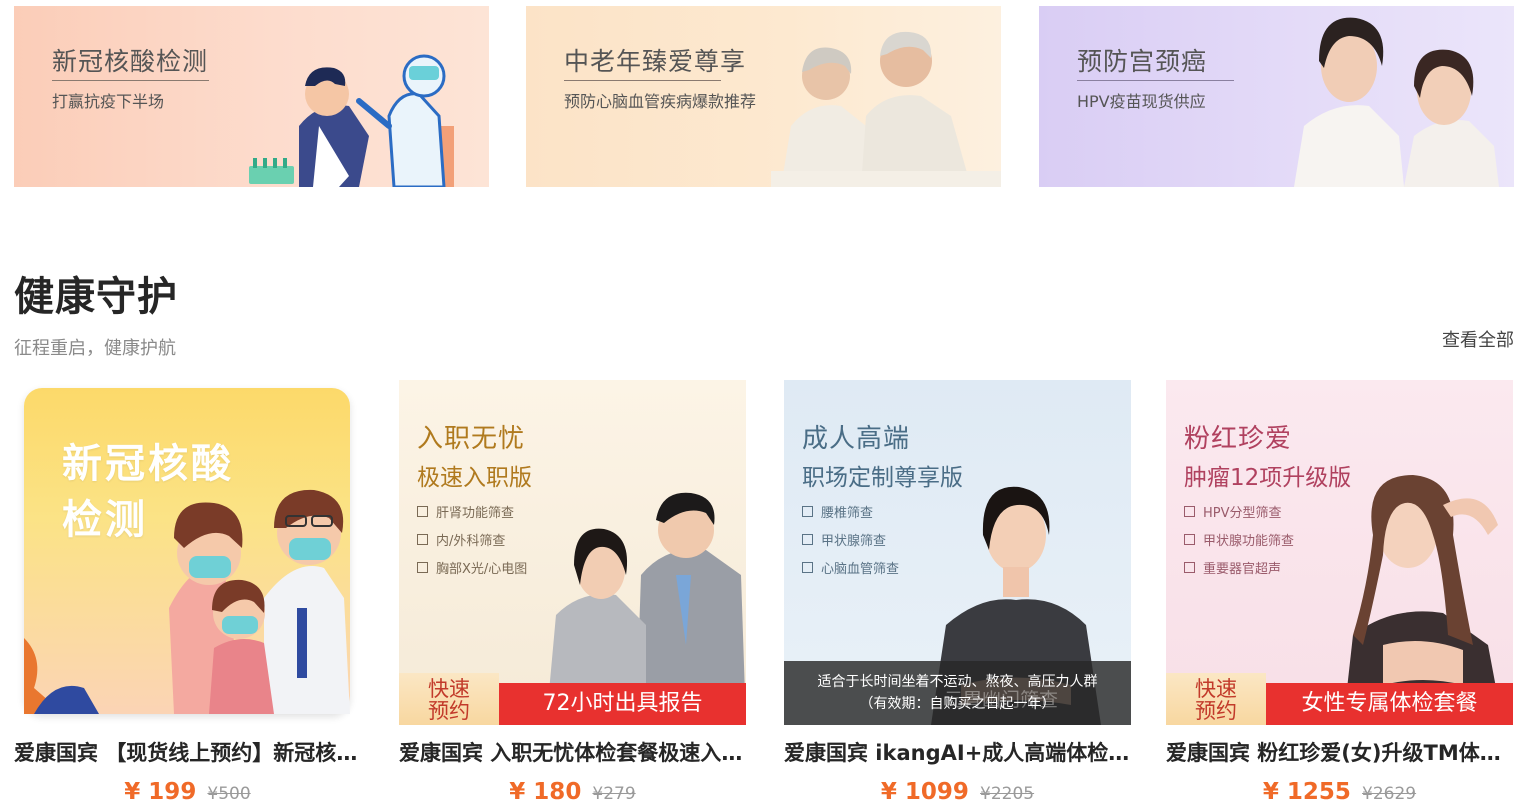 This screenshot has width=1535, height=812. I want to click on promo-badge: 快速 预约 女性专属体检套餐, so click(1339, 699).